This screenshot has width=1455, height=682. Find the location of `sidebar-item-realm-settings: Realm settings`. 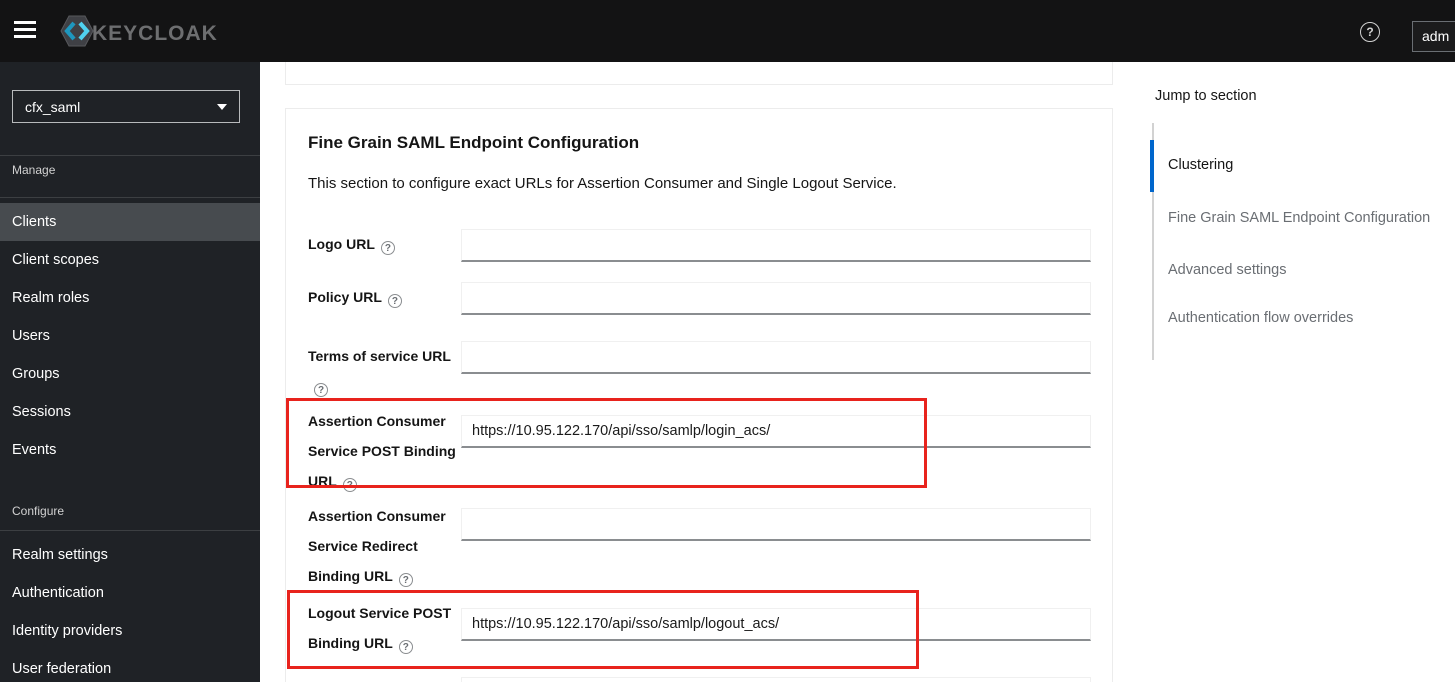

sidebar-item-realm-settings: Realm settings is located at coordinates (130, 555).